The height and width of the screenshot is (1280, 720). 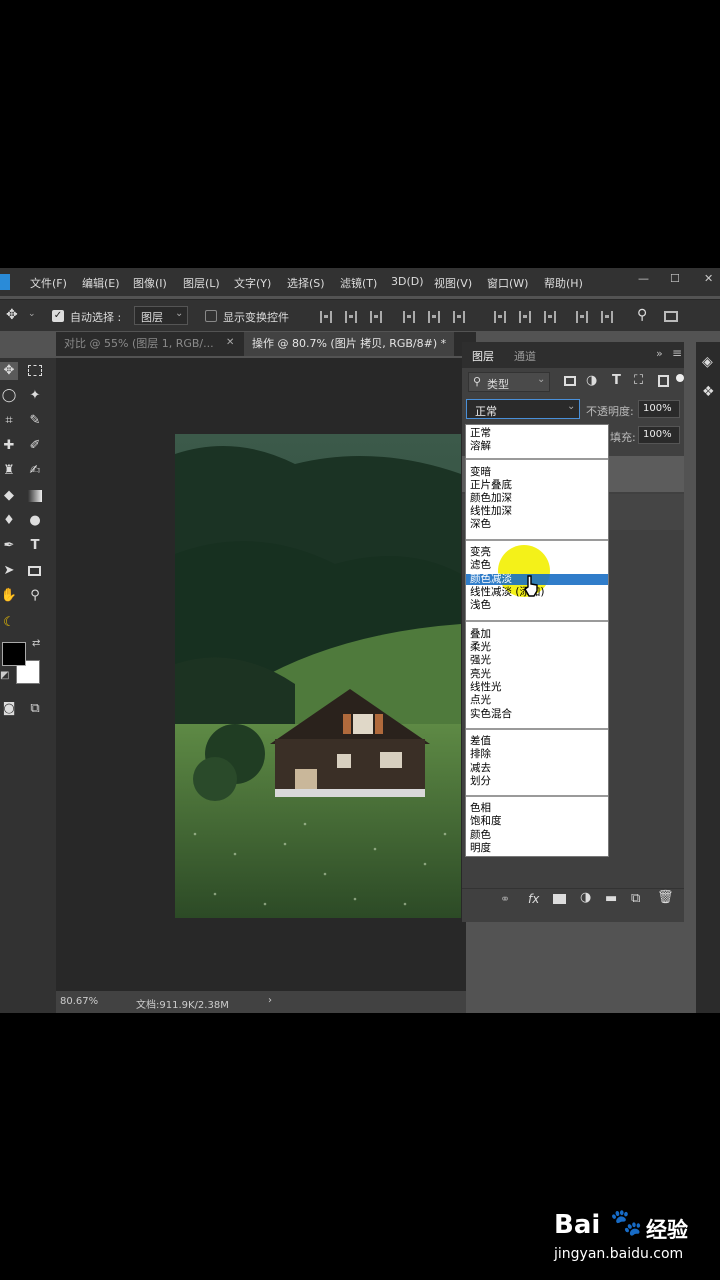 I want to click on fill-field: 100%, so click(x=659, y=435).